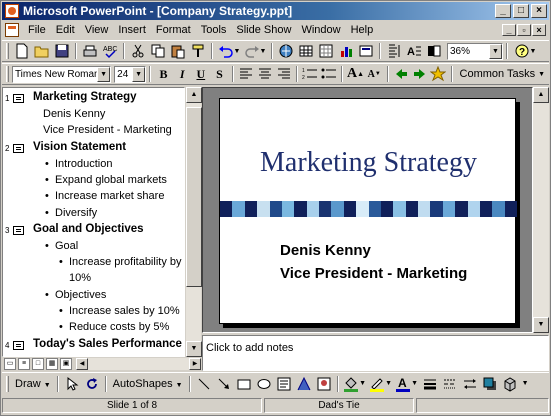 The height and width of the screenshot is (416, 551). Describe the element at coordinates (503, 11) in the screenshot. I see `minimize-button: _` at that location.